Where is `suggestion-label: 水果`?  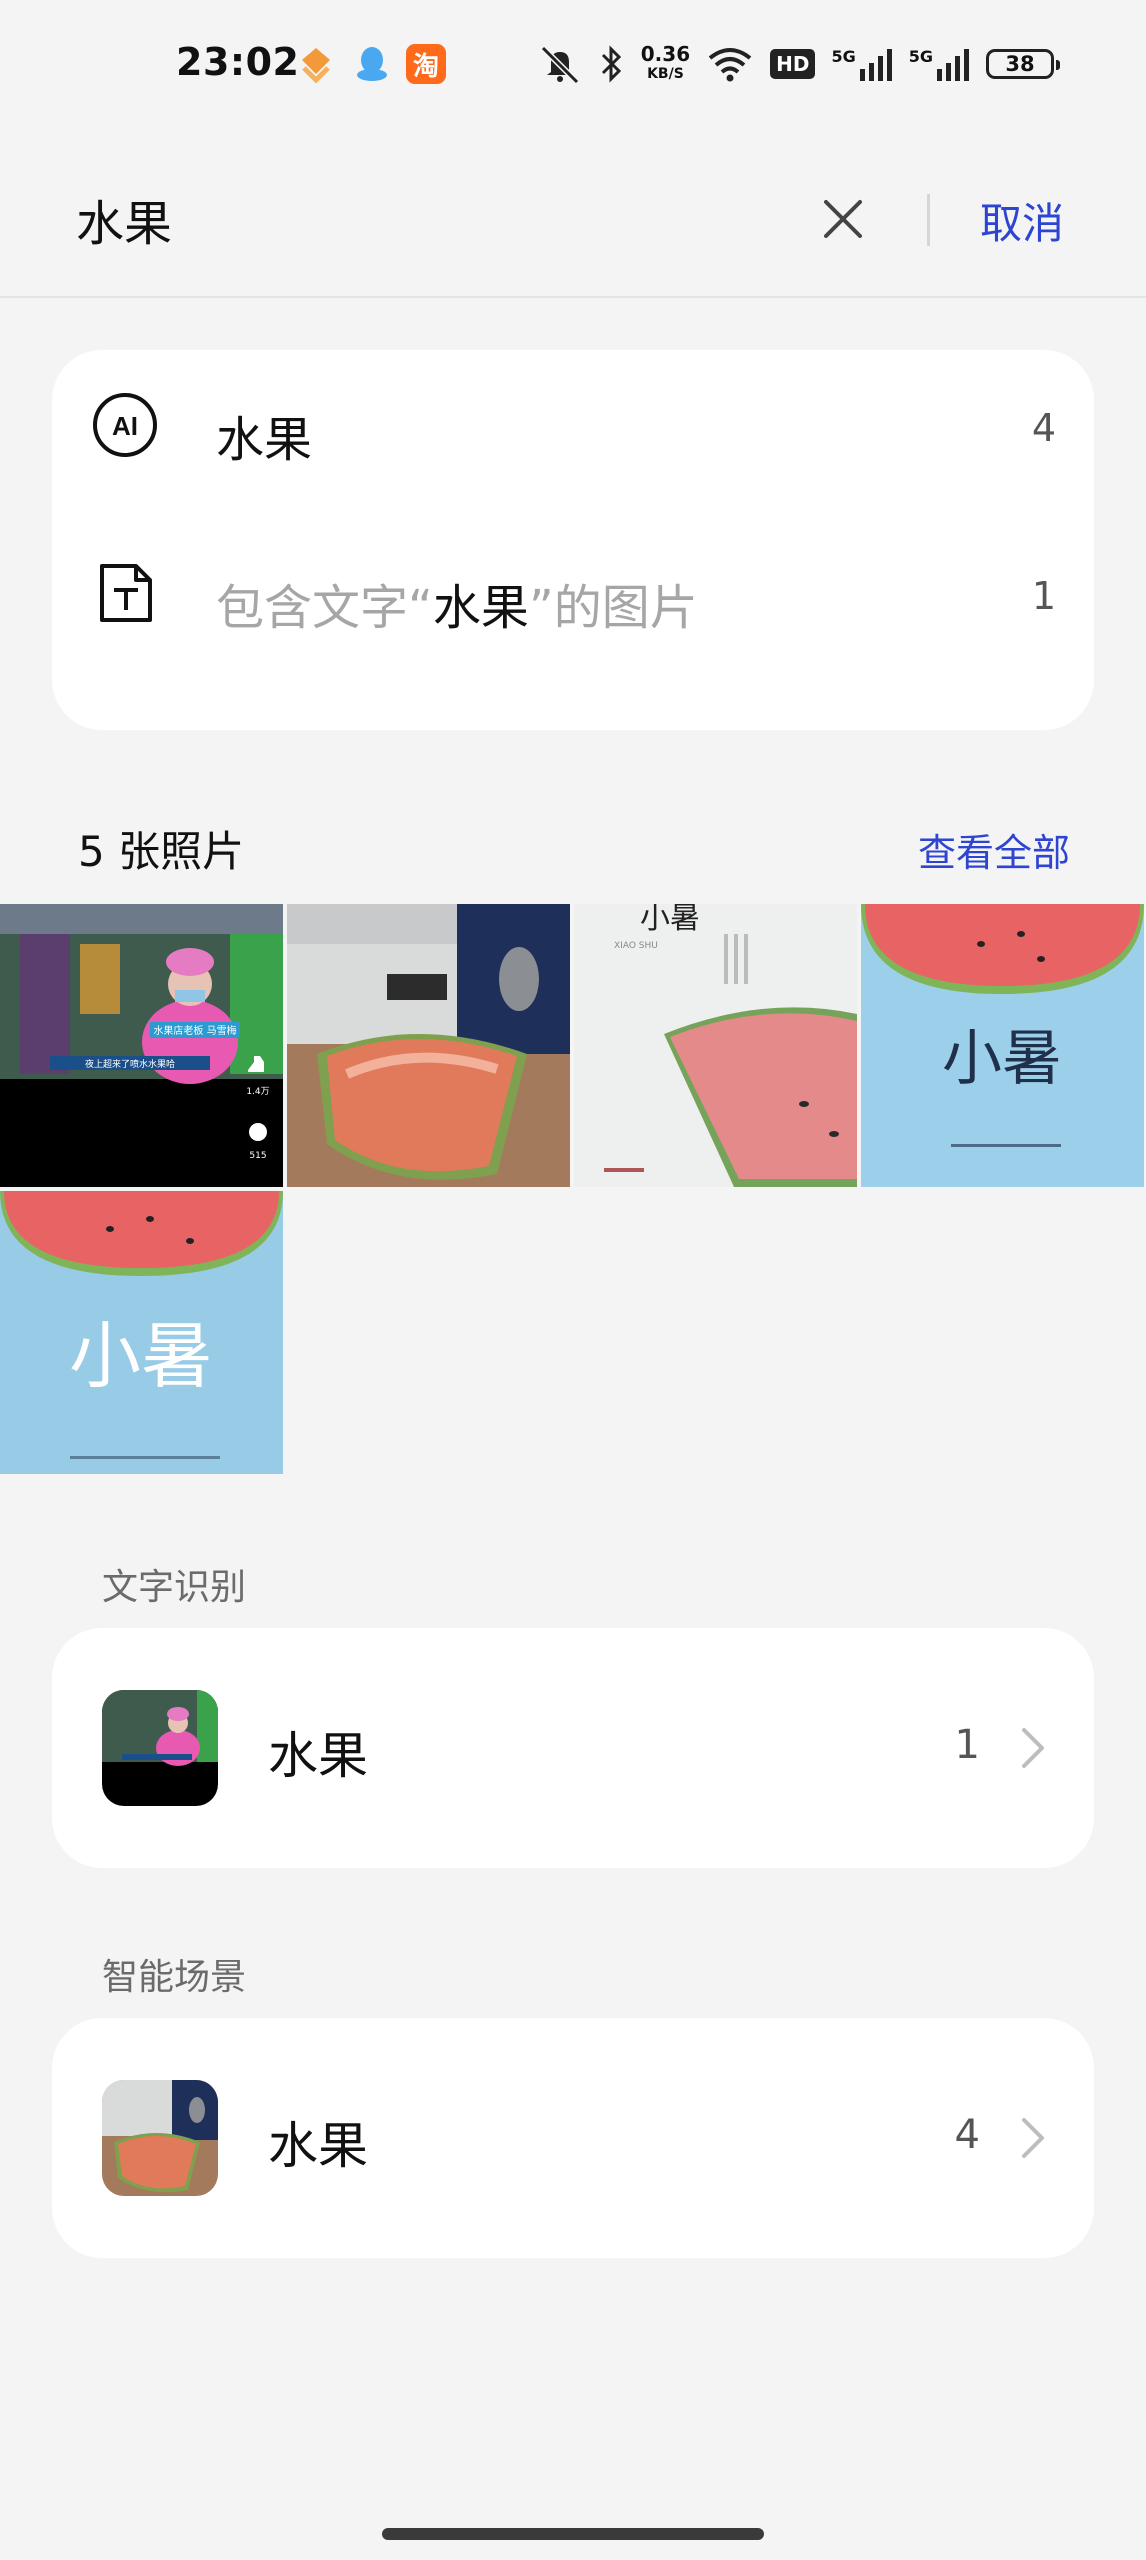
suggestion-label: 水果 is located at coordinates (264, 440).